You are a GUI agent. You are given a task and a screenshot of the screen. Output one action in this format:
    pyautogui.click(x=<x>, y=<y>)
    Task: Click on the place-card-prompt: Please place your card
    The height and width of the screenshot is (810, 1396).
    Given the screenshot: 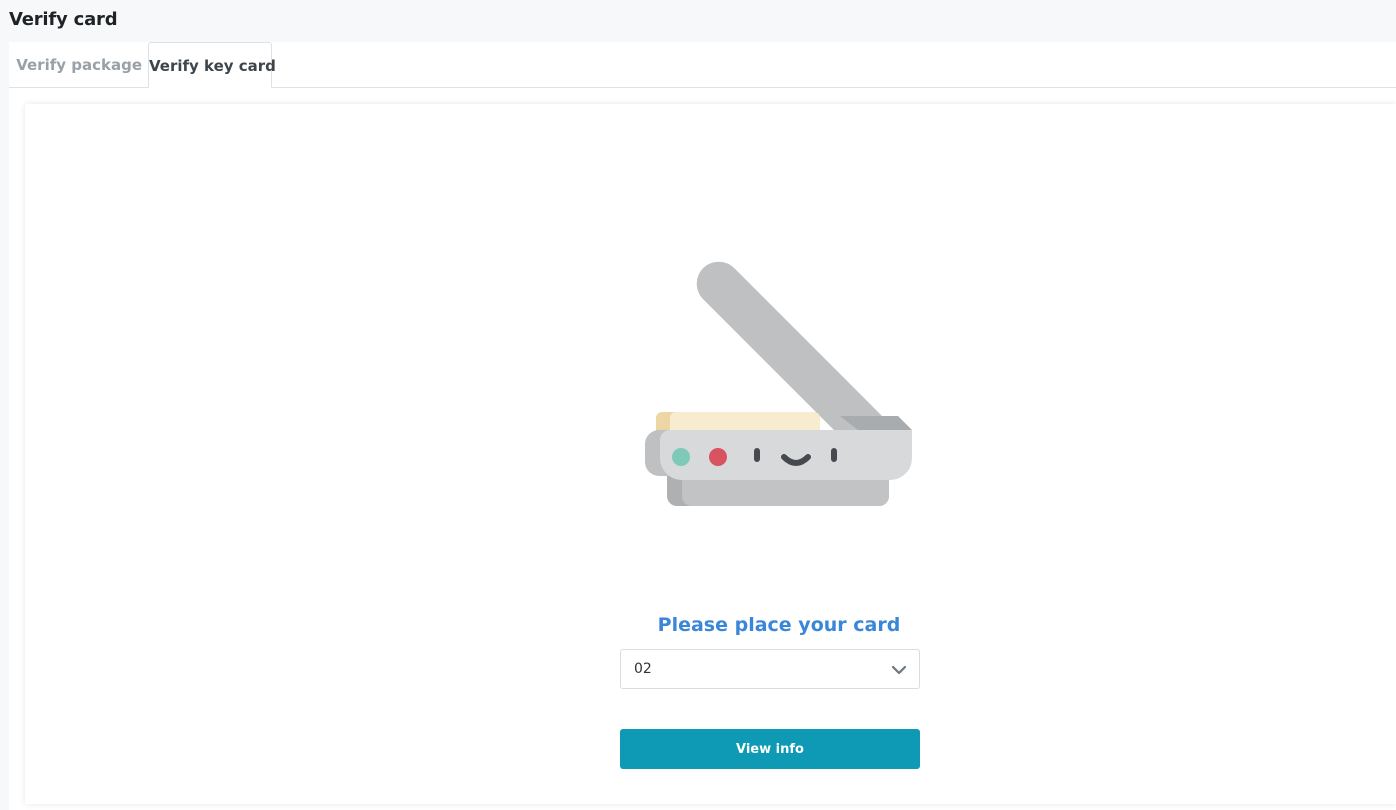 What is the action you would take?
    pyautogui.click(x=779, y=625)
    